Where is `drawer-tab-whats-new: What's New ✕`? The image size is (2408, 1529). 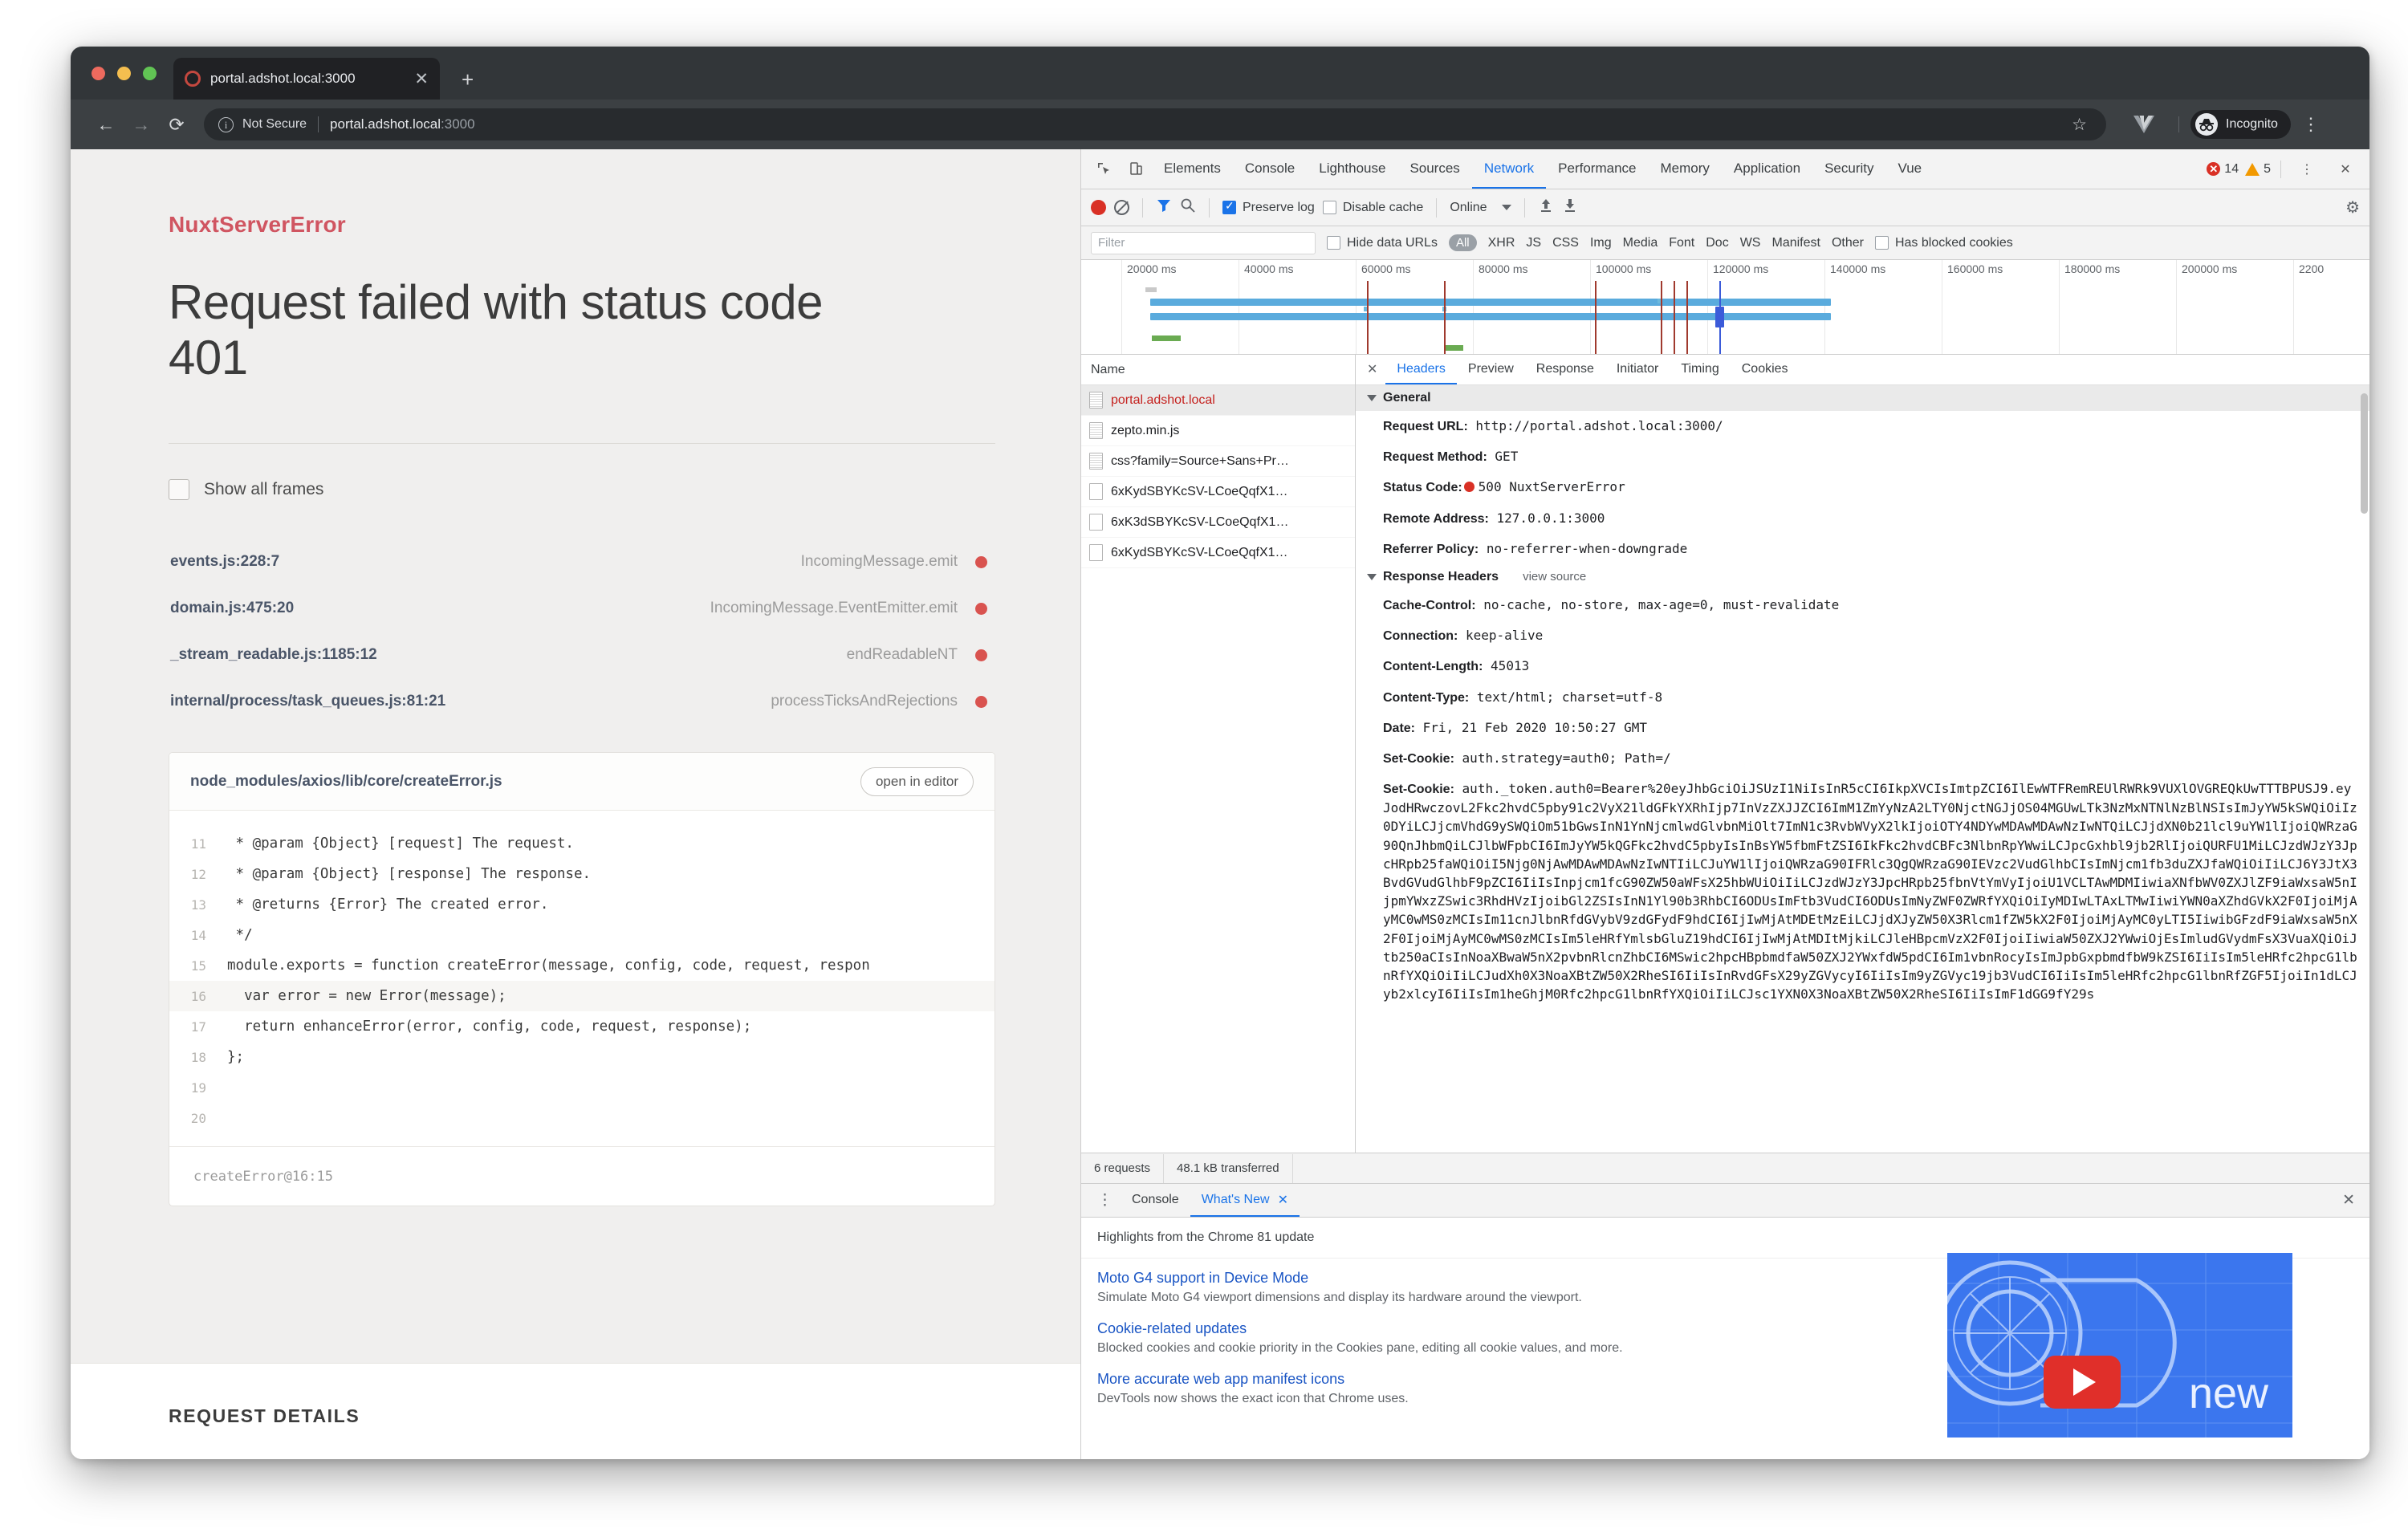
drawer-tab-whats-new: What's New ✕ is located at coordinates (1245, 1200).